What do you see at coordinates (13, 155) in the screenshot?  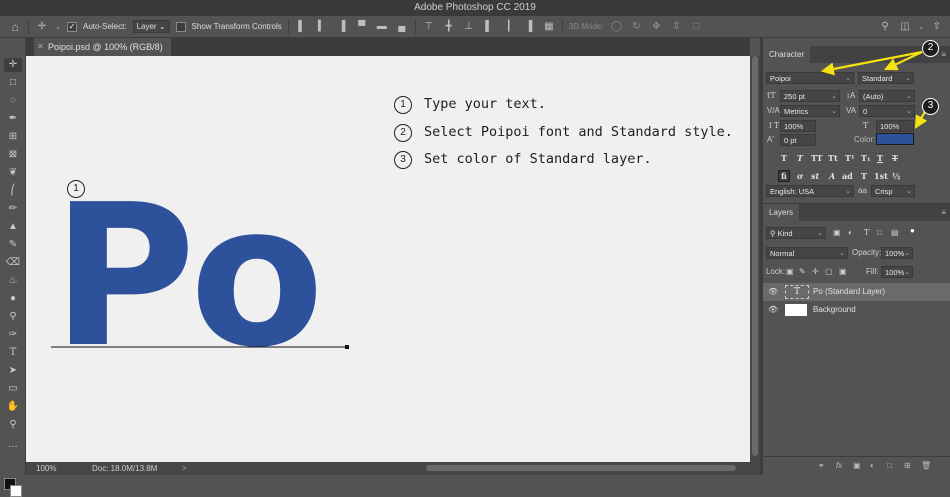 I see `frame-tool-icon: ⊠` at bounding box center [13, 155].